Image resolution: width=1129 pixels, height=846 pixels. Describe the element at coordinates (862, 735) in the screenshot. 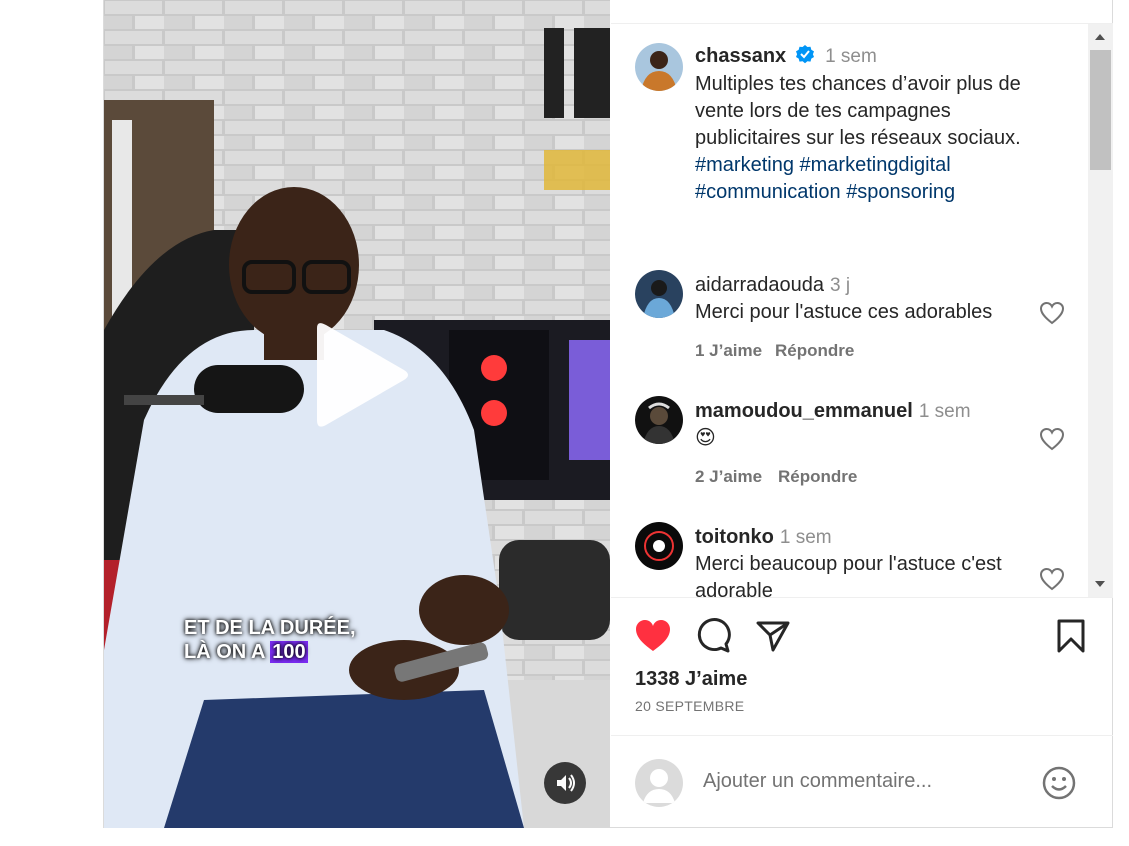

I see `comment-box-divider` at that location.